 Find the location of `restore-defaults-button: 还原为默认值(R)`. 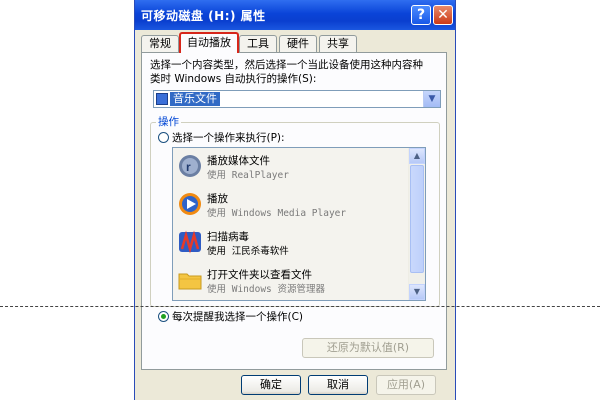

restore-defaults-button: 还原为默认值(R) is located at coordinates (368, 348).